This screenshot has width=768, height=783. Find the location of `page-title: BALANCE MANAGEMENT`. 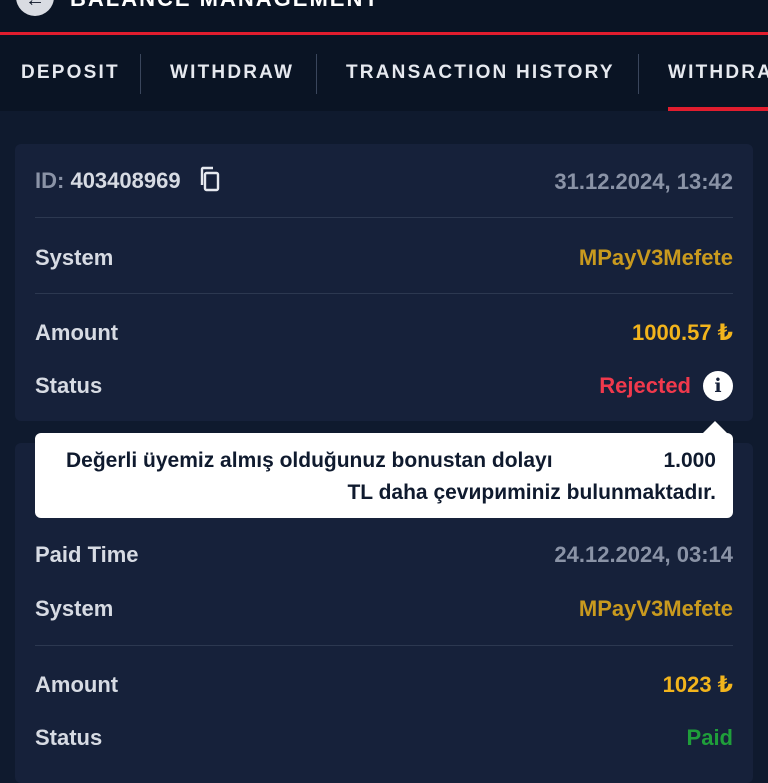

page-title: BALANCE MANAGEMENT is located at coordinates (225, 6).